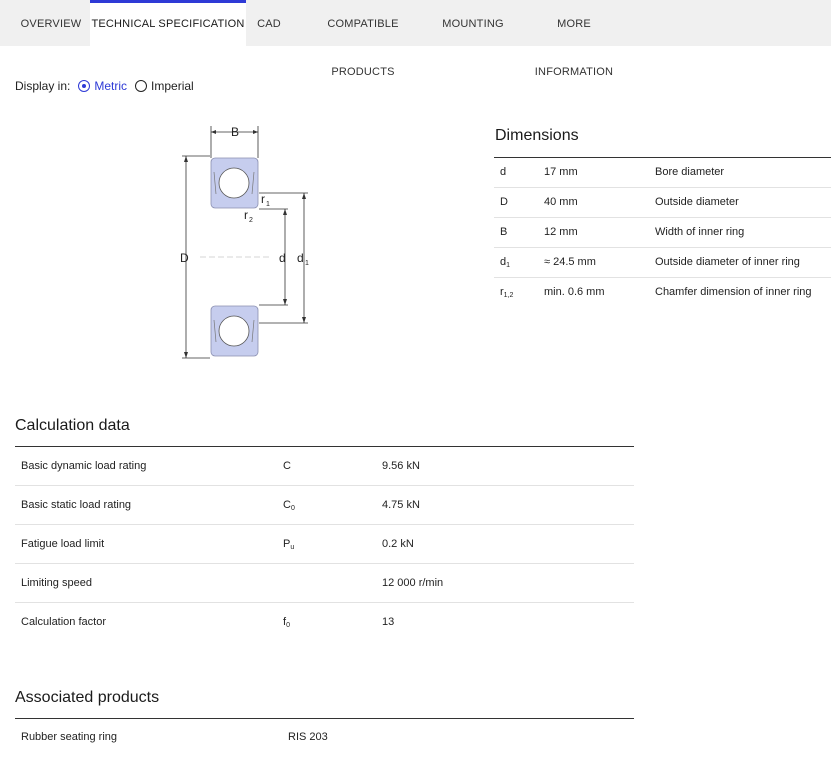 The image size is (831, 757). I want to click on table-row: d 17 mm Bore diameter, so click(662, 173).